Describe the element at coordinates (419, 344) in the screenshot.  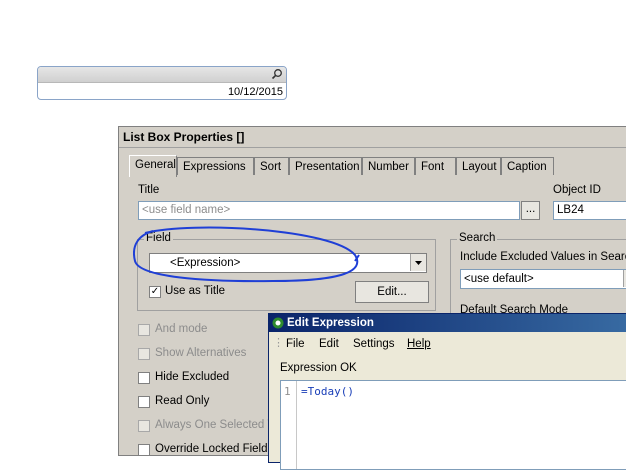
I see `menu-help: Help` at that location.